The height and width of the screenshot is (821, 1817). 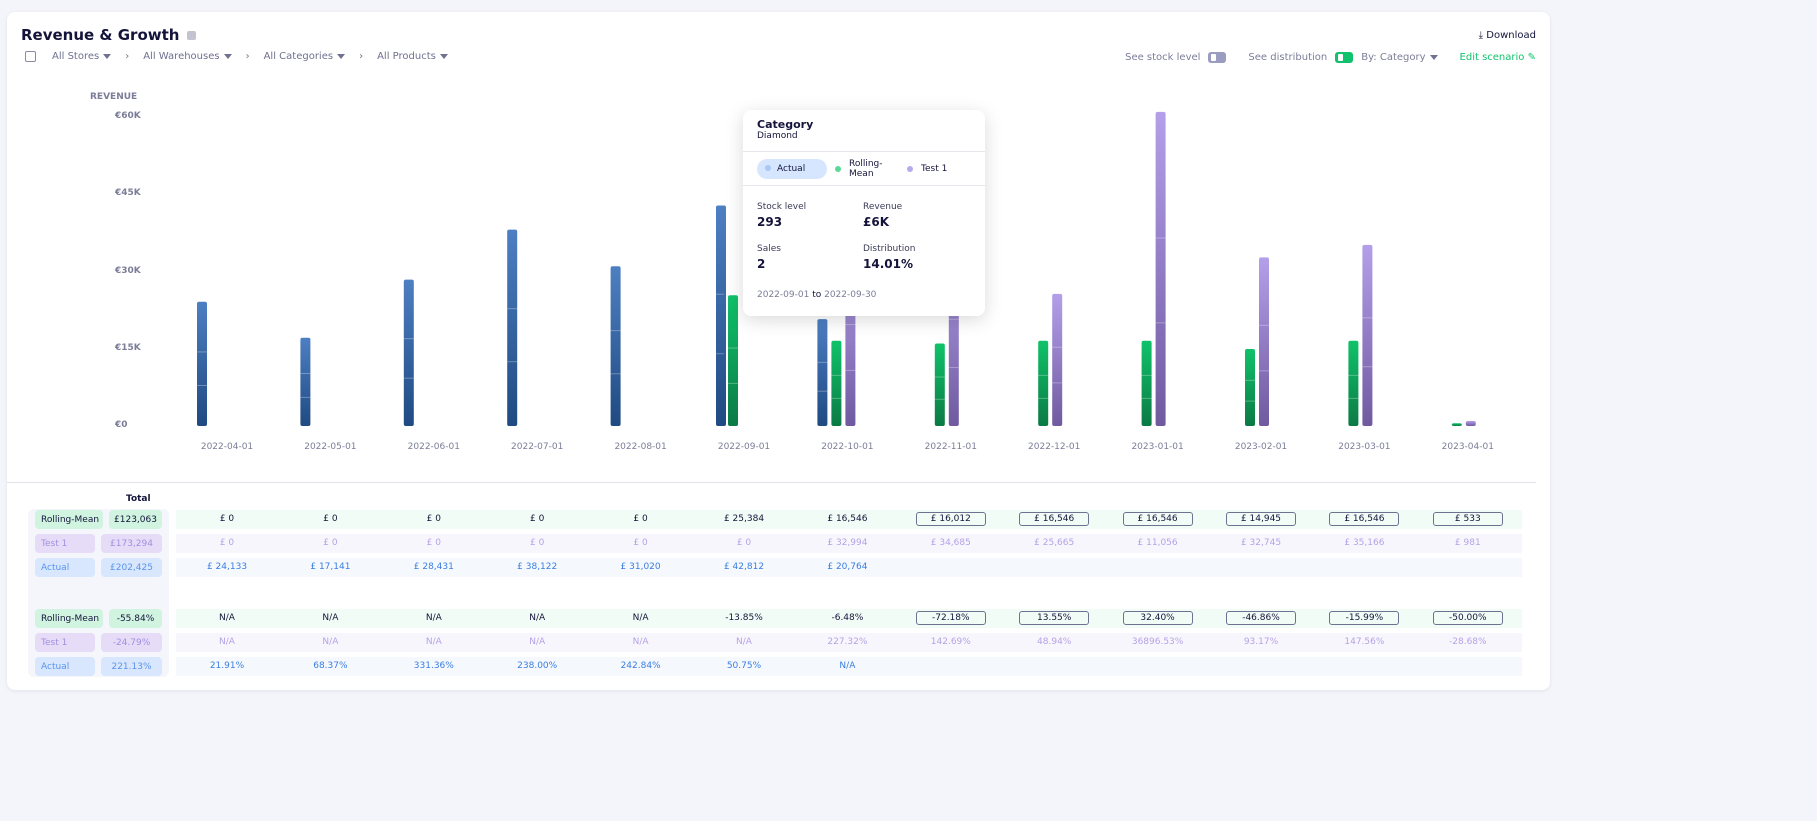 What do you see at coordinates (138, 499) in the screenshot?
I see `total-header: Total` at bounding box center [138, 499].